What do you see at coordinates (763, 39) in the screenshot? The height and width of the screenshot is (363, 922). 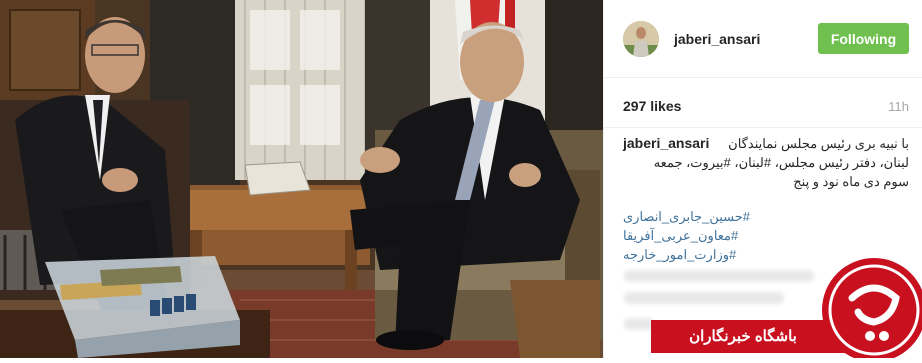 I see `post-header: jaberi_ansari Following` at bounding box center [763, 39].